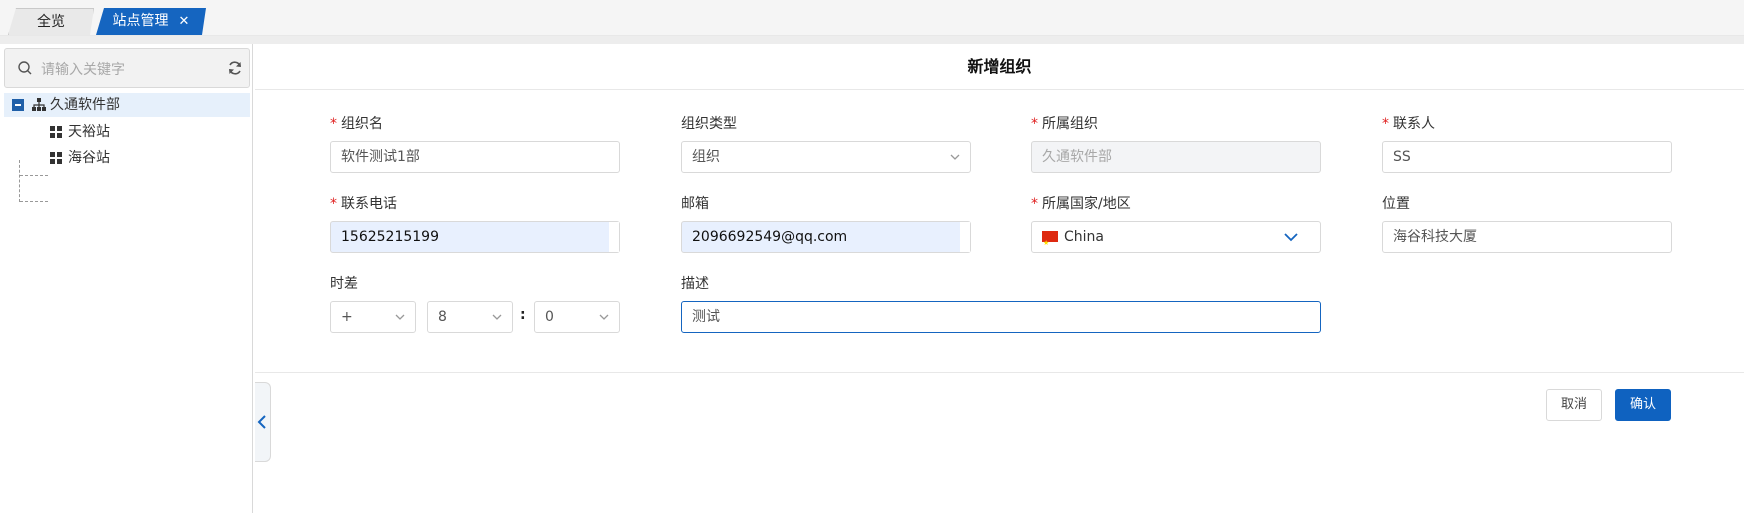 This screenshot has width=1744, height=513. I want to click on tree-item-root: 久通软件部, so click(127, 105).